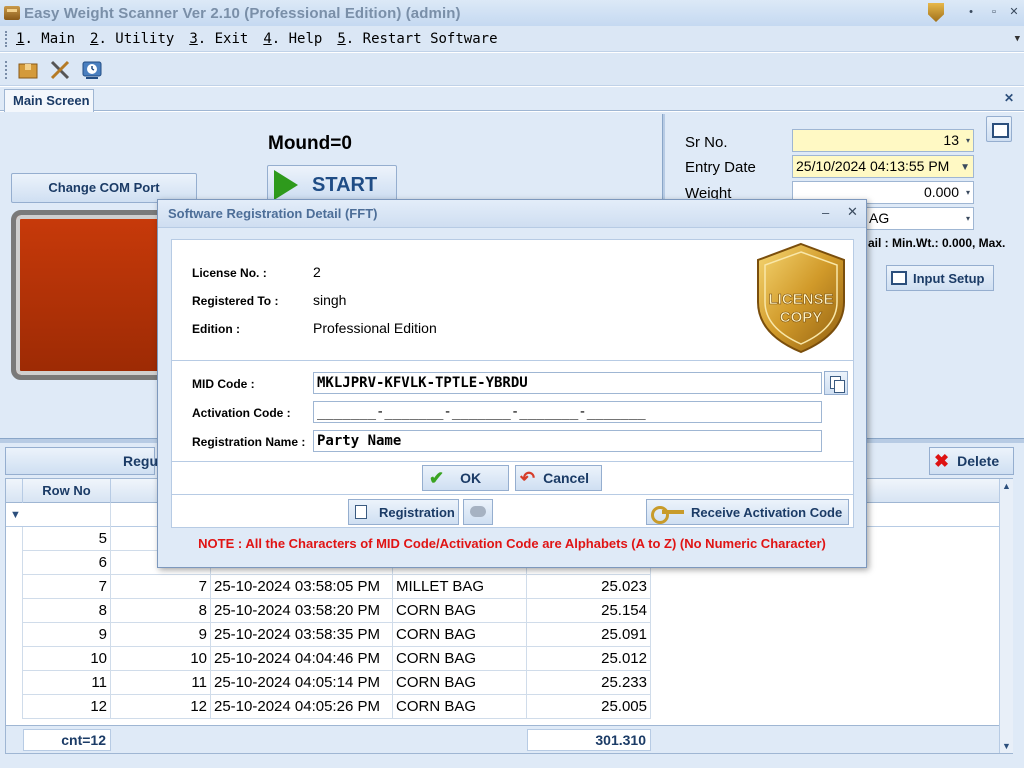  What do you see at coordinates (942, 460) in the screenshot?
I see `delete-icon: ✖` at bounding box center [942, 460].